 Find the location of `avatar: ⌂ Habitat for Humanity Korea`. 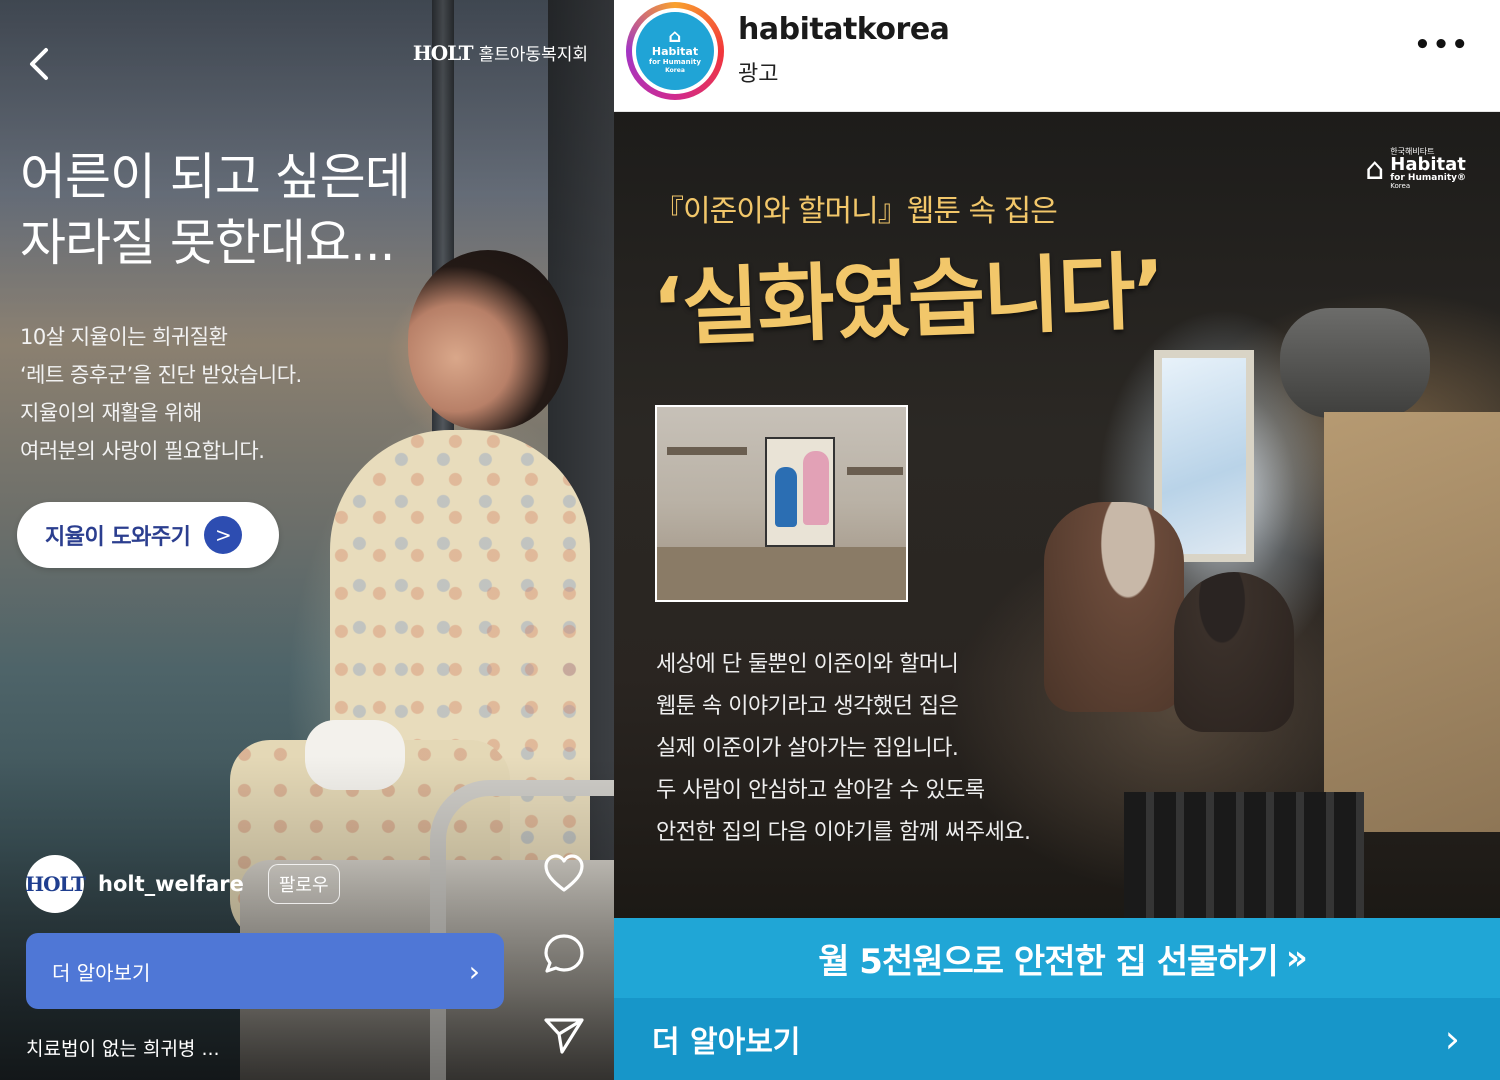

avatar: ⌂ Habitat for Humanity Korea is located at coordinates (675, 51).